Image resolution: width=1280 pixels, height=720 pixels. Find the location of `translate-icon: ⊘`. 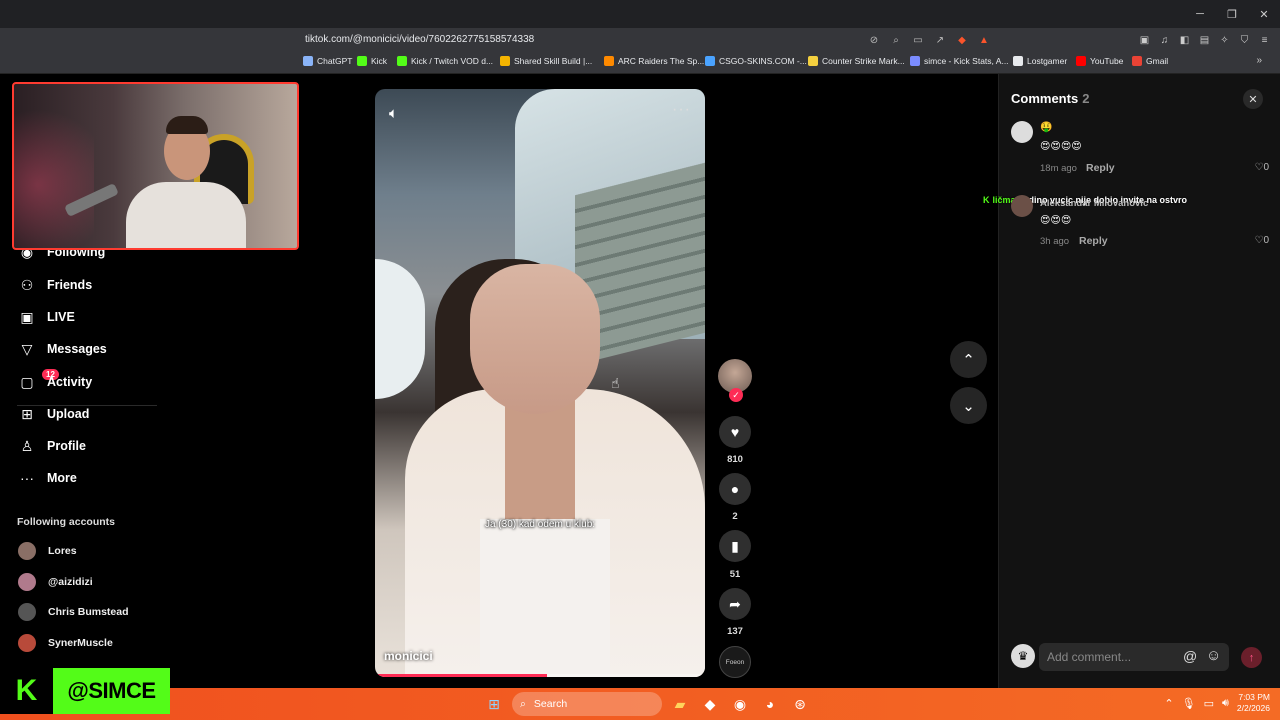

translate-icon: ⊘ is located at coordinates (874, 40).